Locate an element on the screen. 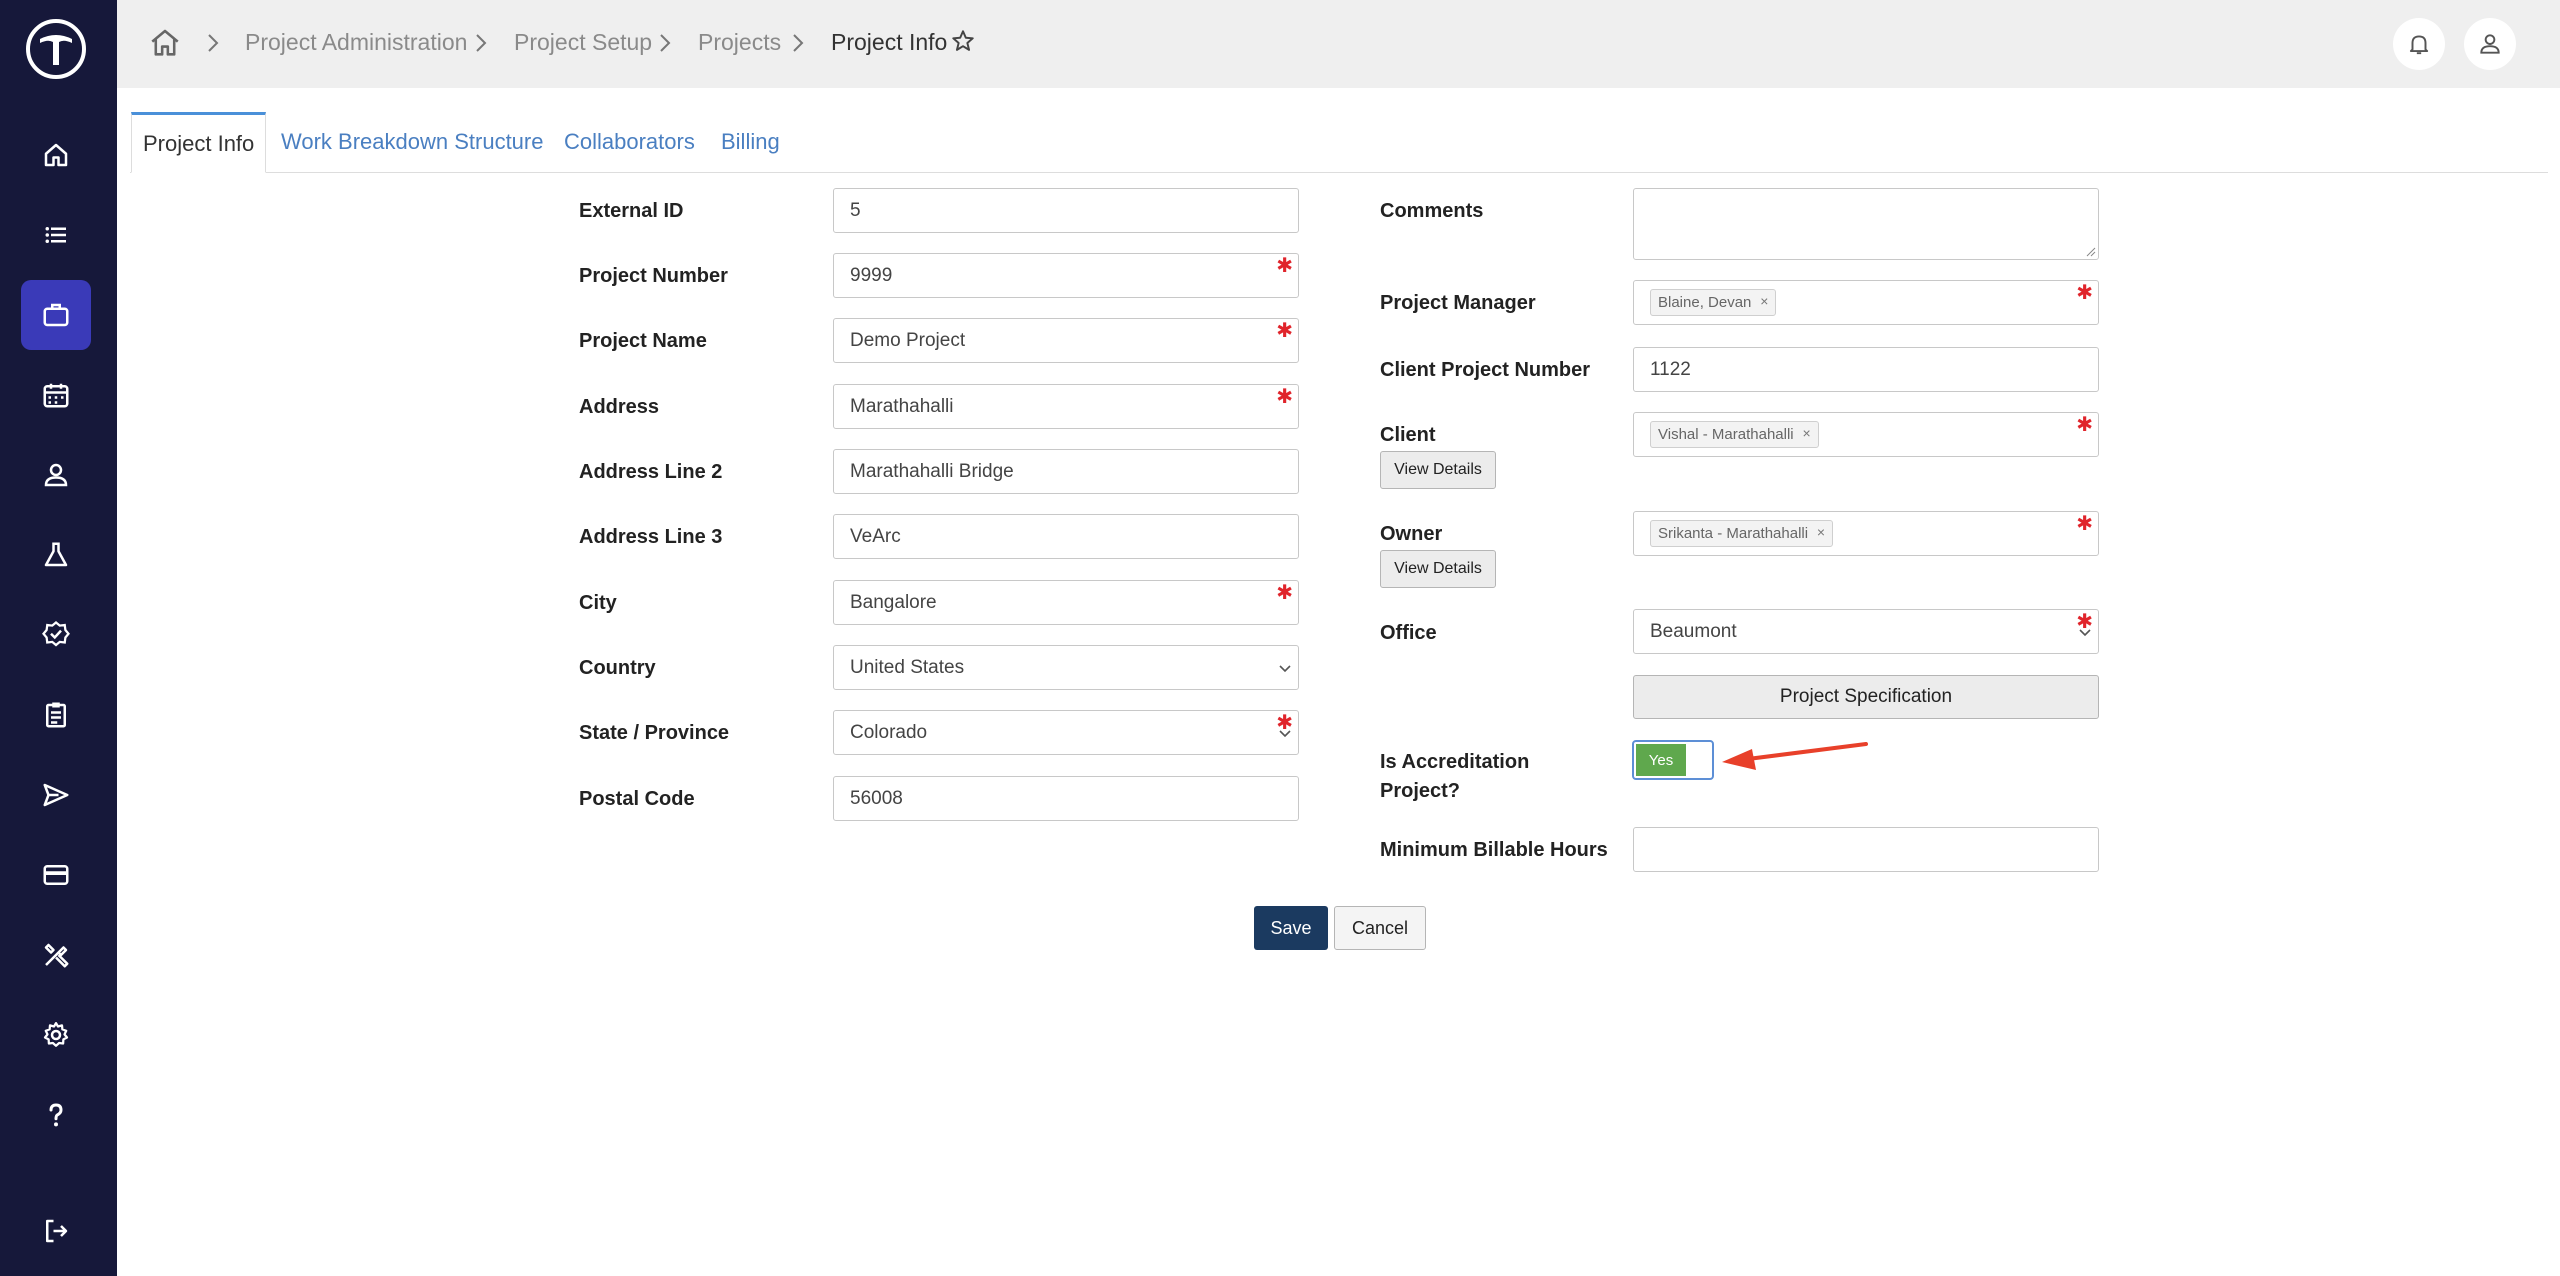  nav-people is located at coordinates (56, 475).